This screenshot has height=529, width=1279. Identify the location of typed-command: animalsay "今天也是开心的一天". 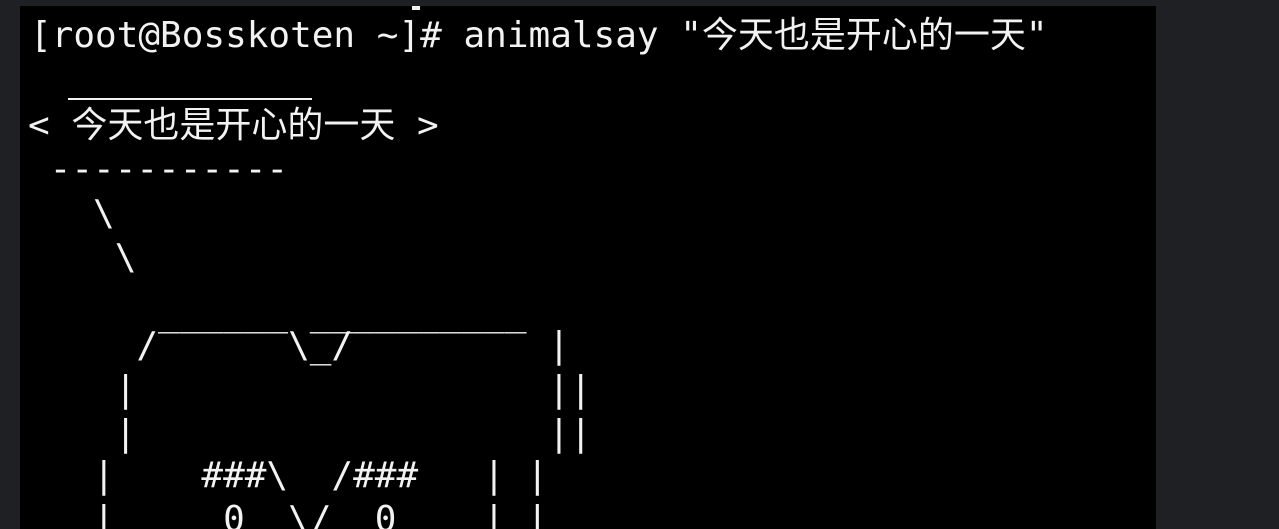
(755, 35).